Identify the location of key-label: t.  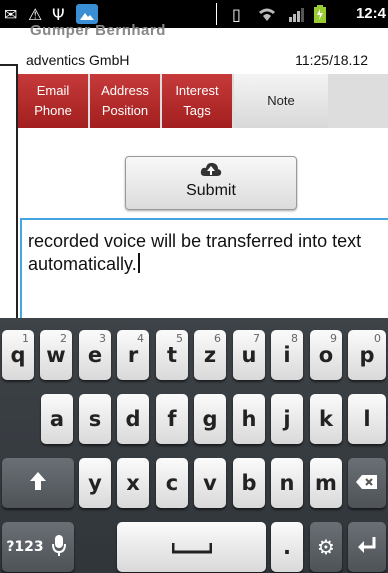
(172, 355).